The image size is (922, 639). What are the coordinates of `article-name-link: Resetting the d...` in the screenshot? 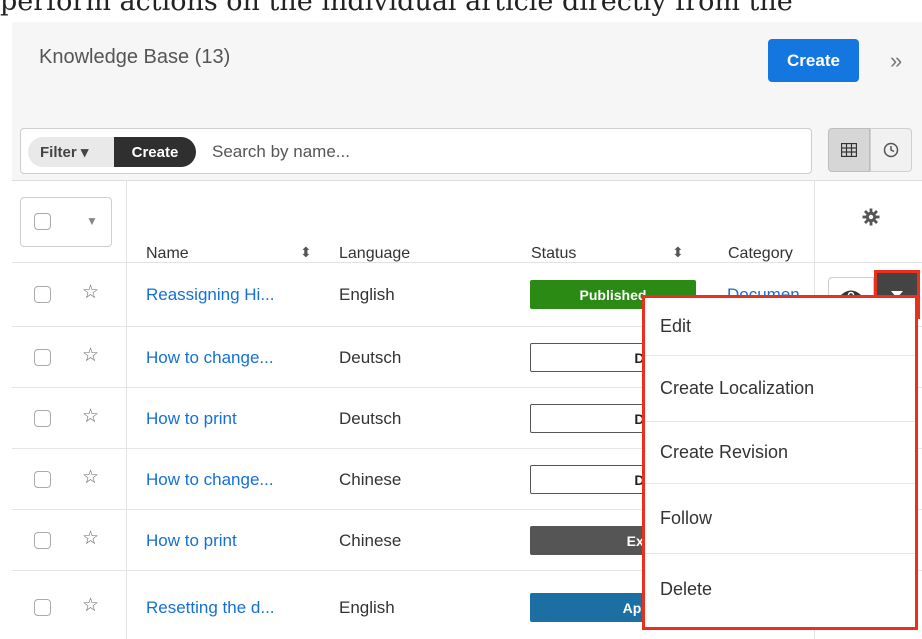 It's located at (210, 608).